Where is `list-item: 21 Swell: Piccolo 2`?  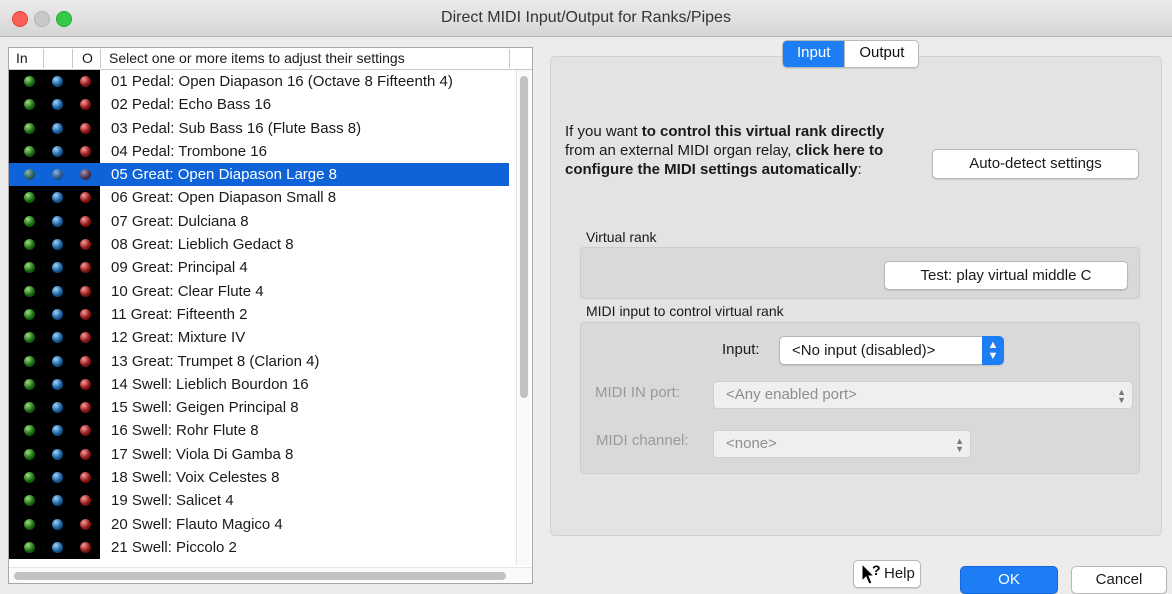
list-item: 21 Swell: Piccolo 2 is located at coordinates (259, 547).